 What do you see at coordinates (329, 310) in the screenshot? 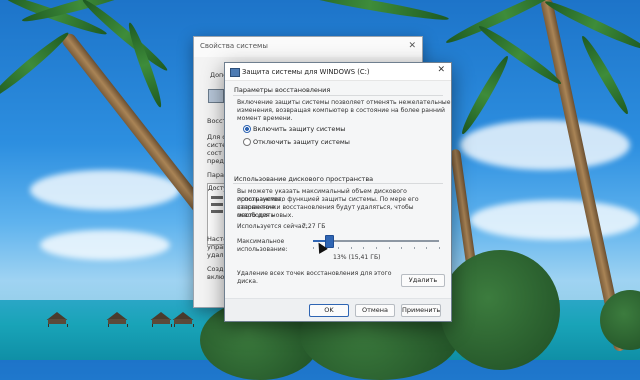
I see `ok-button: OK` at bounding box center [329, 310].